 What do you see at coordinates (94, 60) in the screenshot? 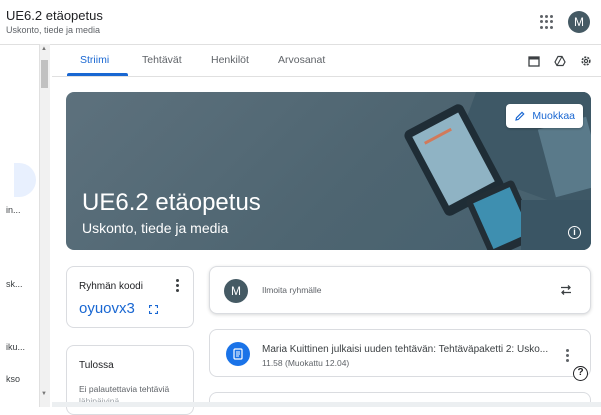
I see `tab-stream: Striimi` at bounding box center [94, 60].